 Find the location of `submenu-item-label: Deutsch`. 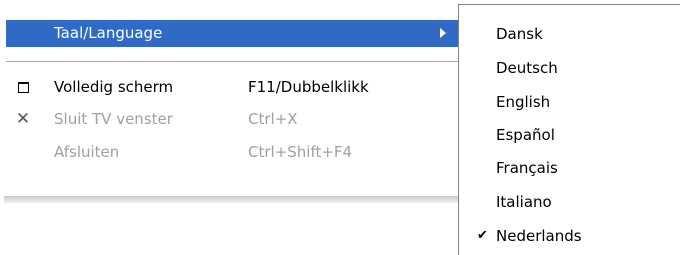

submenu-item-label: Deutsch is located at coordinates (527, 68).